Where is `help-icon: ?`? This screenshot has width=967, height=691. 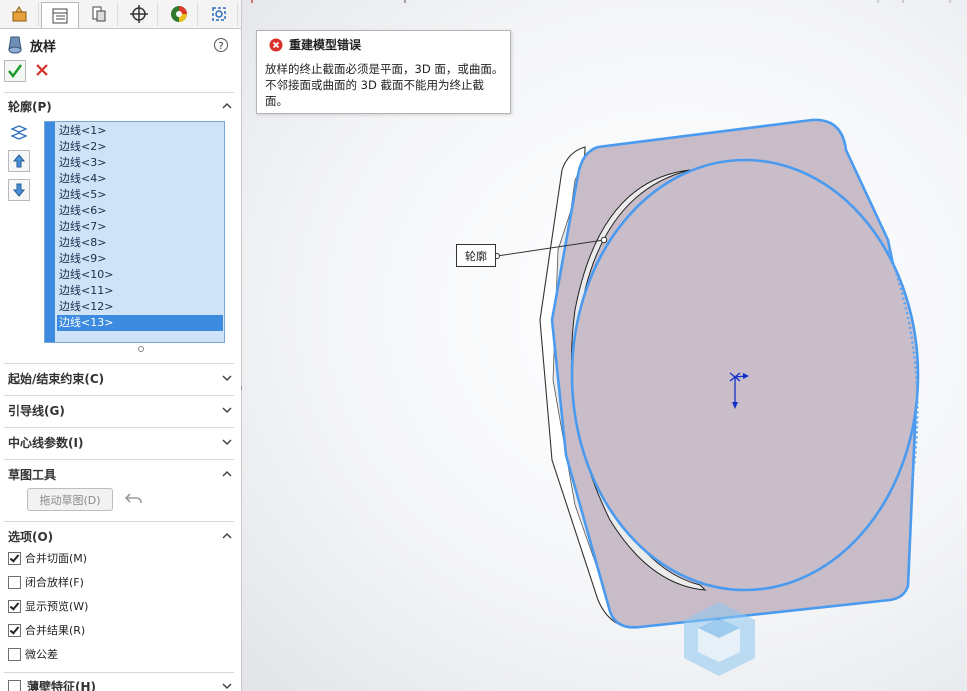 help-icon: ? is located at coordinates (221, 45).